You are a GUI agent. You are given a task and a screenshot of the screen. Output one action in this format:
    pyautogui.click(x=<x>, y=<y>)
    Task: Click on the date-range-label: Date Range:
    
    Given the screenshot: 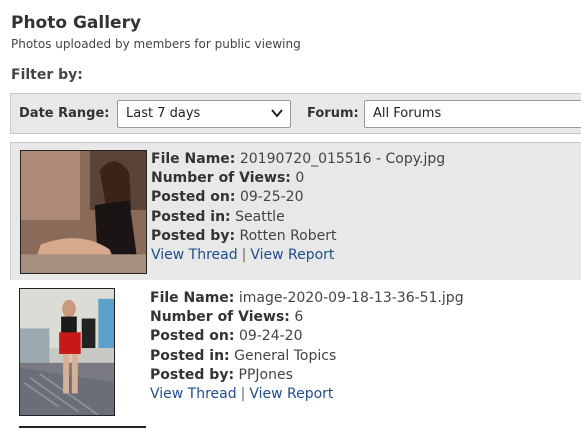 What is the action you would take?
    pyautogui.click(x=64, y=113)
    